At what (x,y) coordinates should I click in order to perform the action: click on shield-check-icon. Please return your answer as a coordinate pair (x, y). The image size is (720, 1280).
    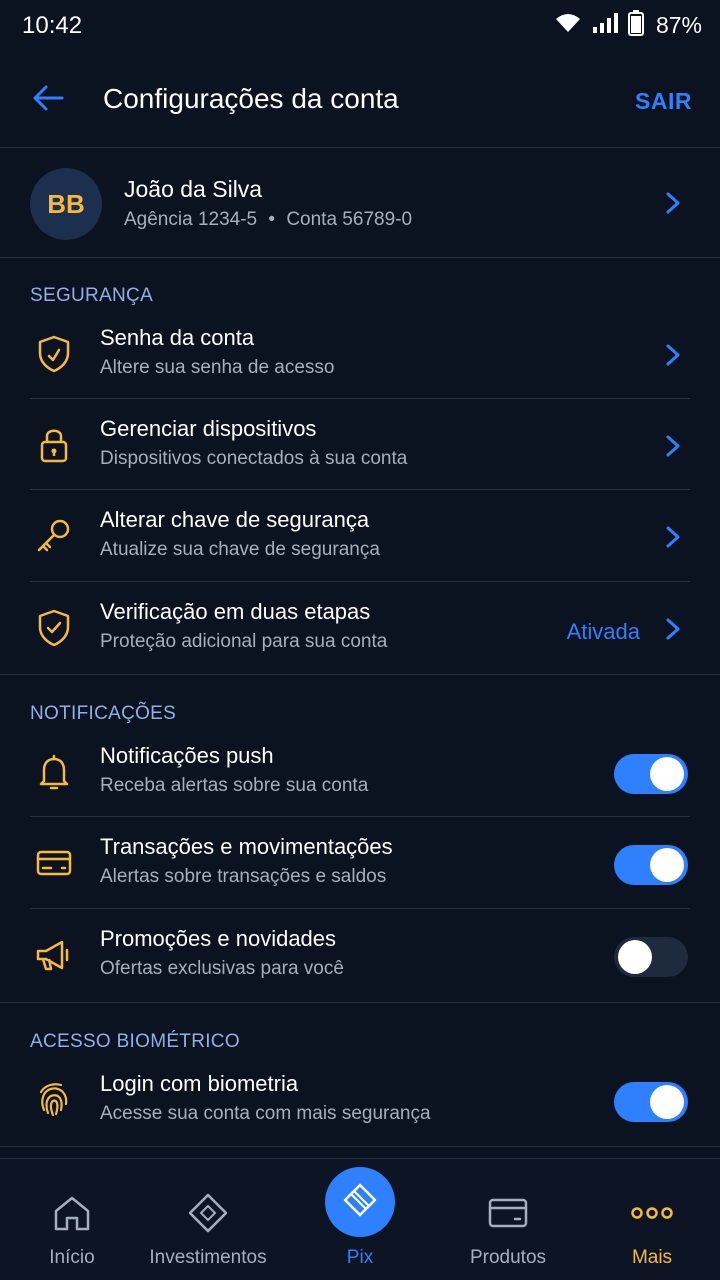
    Looking at the image, I should click on (54, 628).